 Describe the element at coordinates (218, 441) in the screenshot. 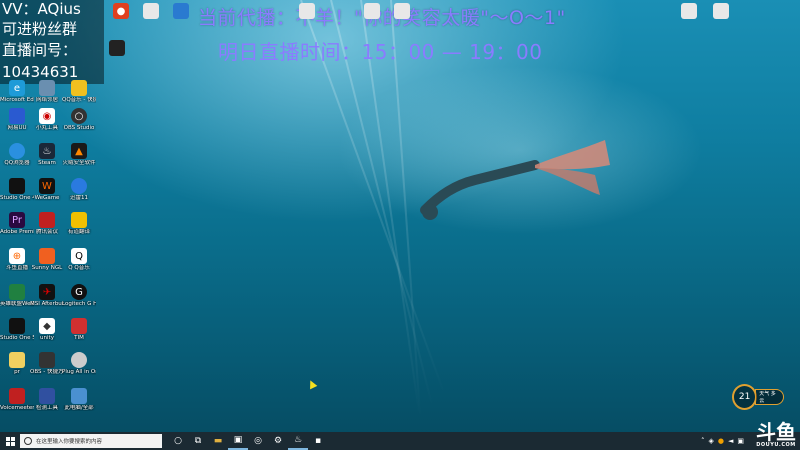

I see `file-explorer-icon: ▬` at that location.